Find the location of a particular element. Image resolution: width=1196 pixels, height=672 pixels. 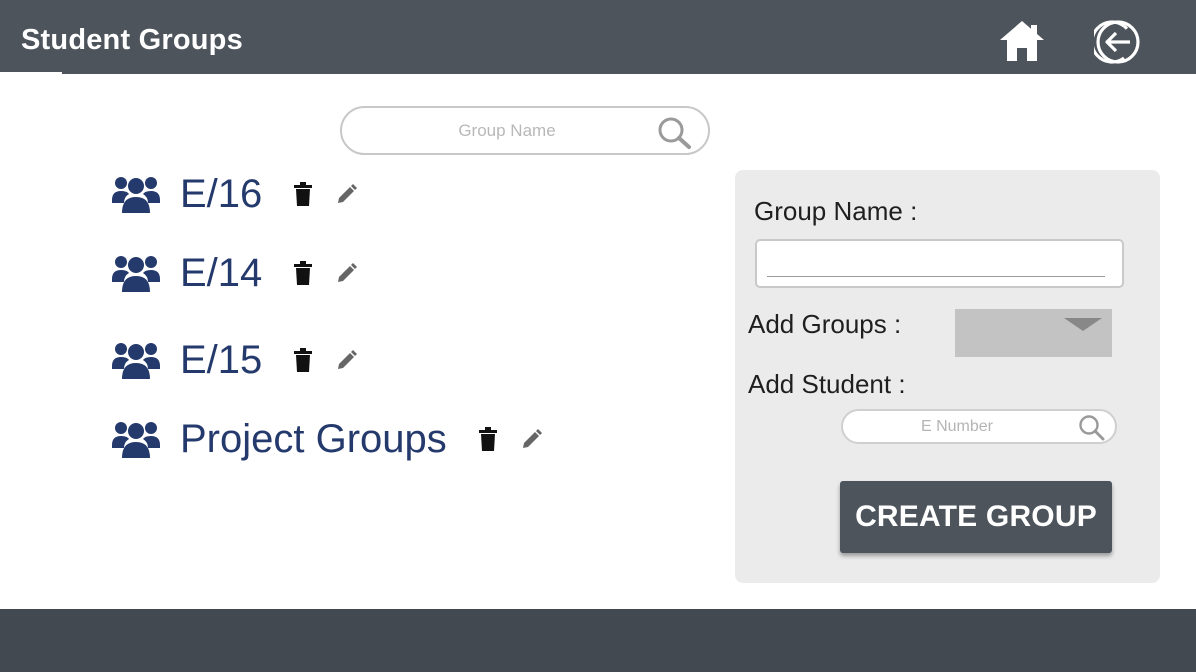

group-name-label: Group Name : is located at coordinates (836, 211).